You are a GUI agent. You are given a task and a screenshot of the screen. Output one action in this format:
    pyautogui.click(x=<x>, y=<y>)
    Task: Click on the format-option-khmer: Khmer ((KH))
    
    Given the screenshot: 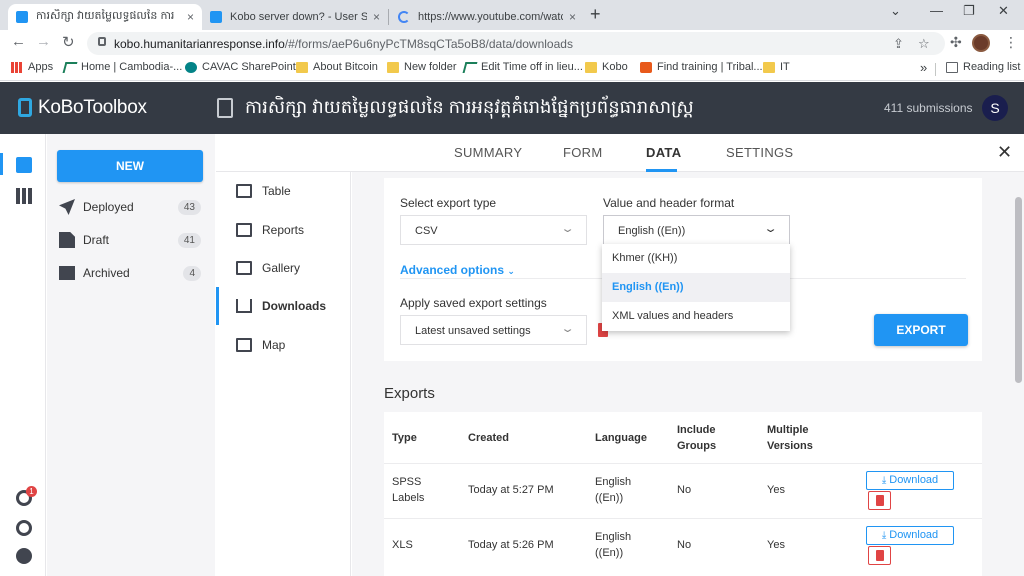 What is the action you would take?
    pyautogui.click(x=696, y=258)
    